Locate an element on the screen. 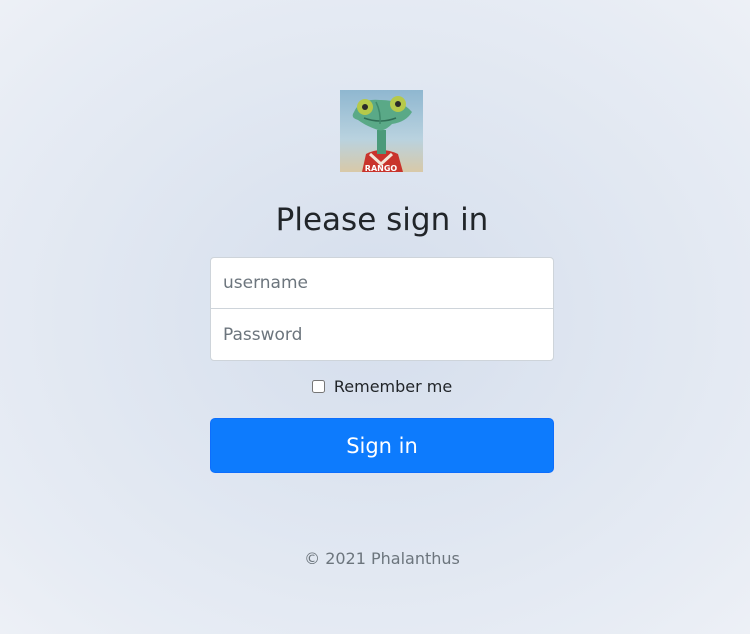  sign-in-button: Sign in is located at coordinates (382, 445).